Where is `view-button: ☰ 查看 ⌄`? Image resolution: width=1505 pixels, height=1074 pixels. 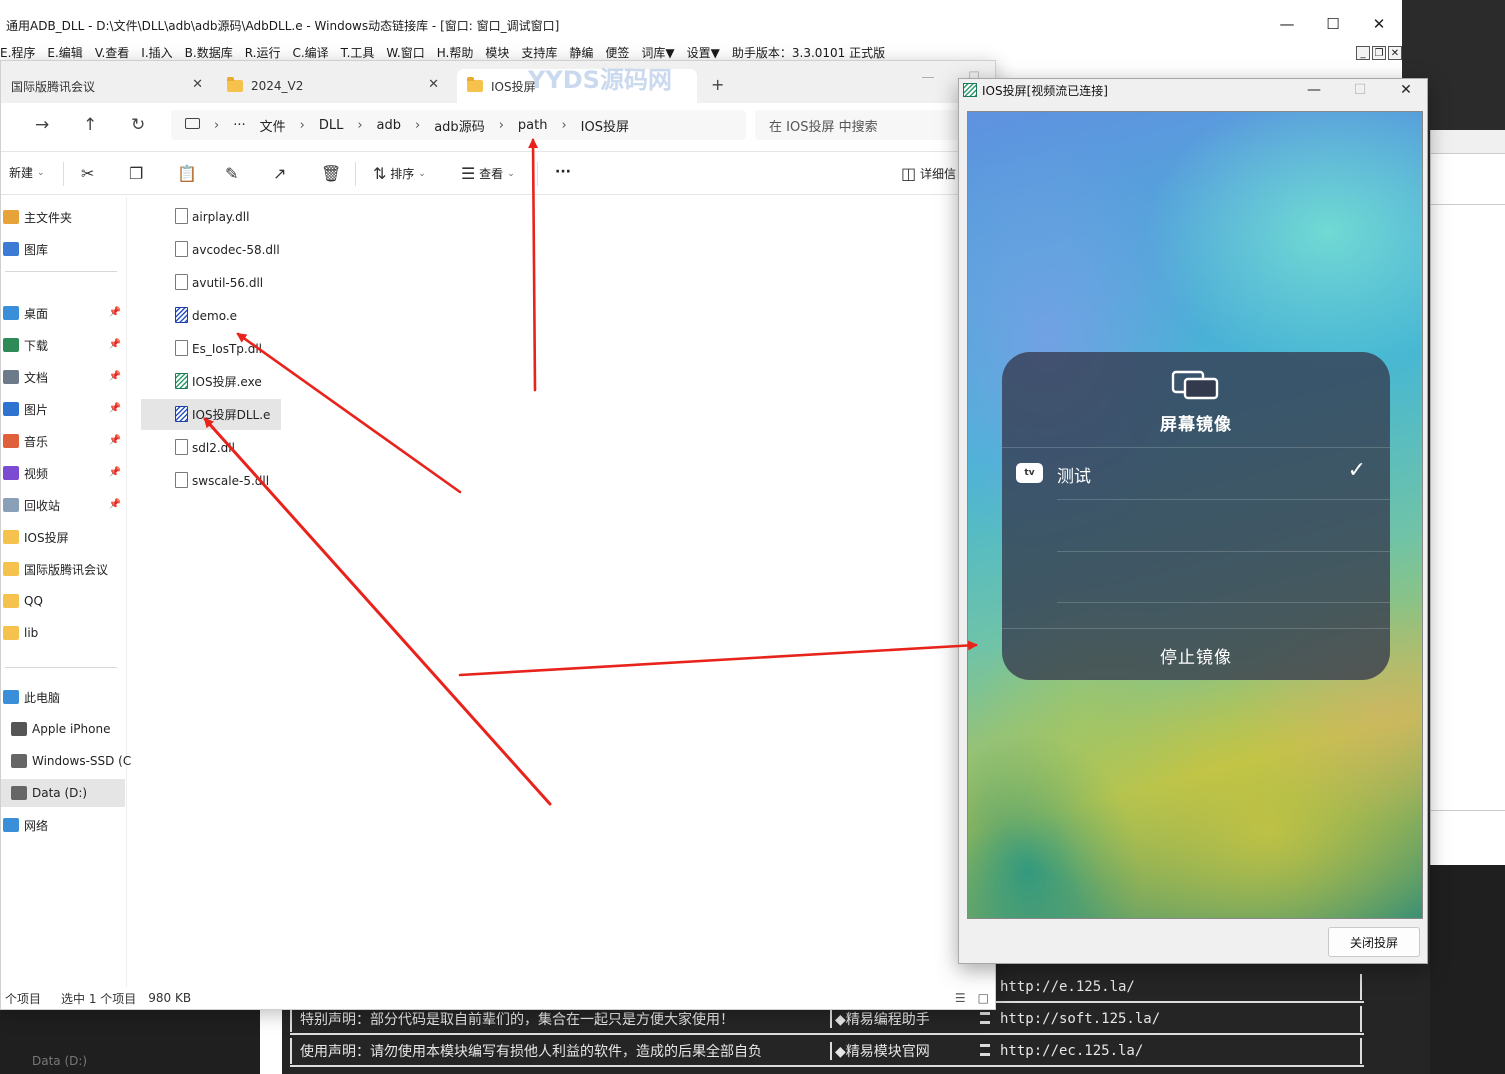
view-button: ☰ 查看 ⌄ is located at coordinates (488, 173).